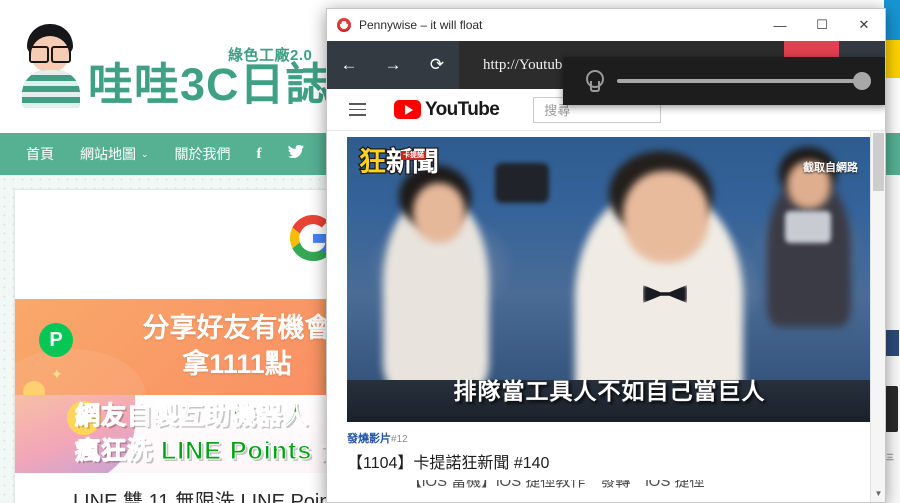  What do you see at coordinates (56, 340) in the screenshot?
I see `line-points-badge-icon: P` at bounding box center [56, 340].